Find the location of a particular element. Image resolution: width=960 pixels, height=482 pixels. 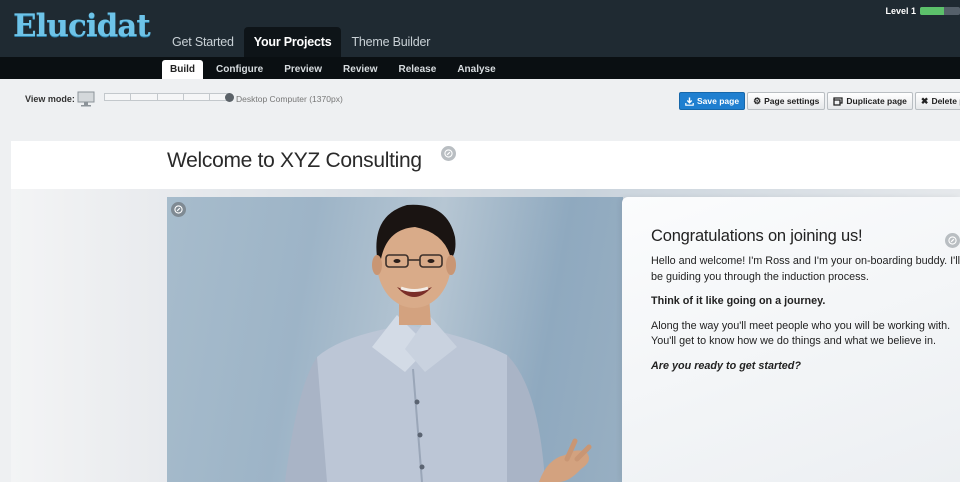

close-icon: ✖ is located at coordinates (924, 100).